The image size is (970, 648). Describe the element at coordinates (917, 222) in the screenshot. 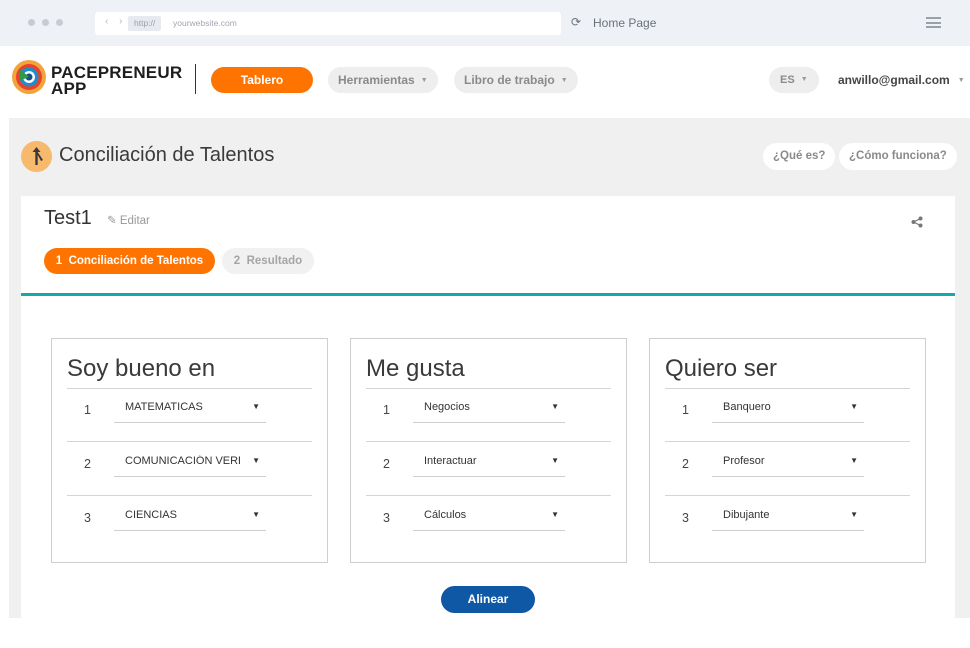

I see `share-icon` at that location.